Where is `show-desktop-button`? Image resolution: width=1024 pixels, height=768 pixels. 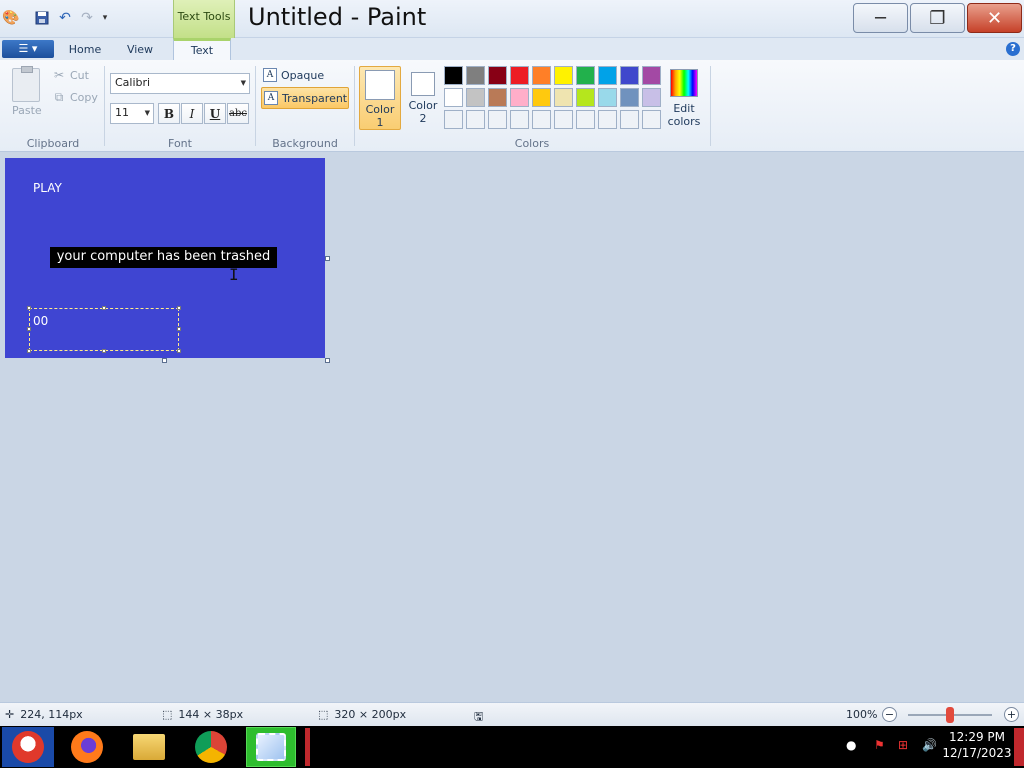
show-desktop-button is located at coordinates (1019, 747).